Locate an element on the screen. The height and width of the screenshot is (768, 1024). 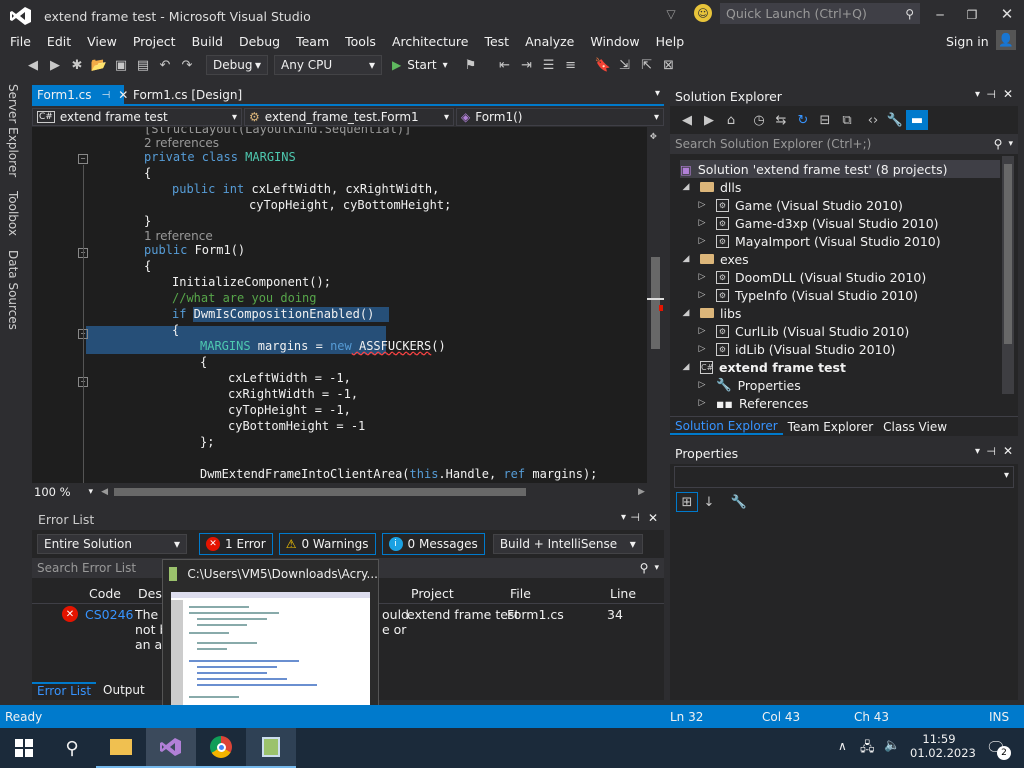
menu-build: Build is located at coordinates (207, 41).